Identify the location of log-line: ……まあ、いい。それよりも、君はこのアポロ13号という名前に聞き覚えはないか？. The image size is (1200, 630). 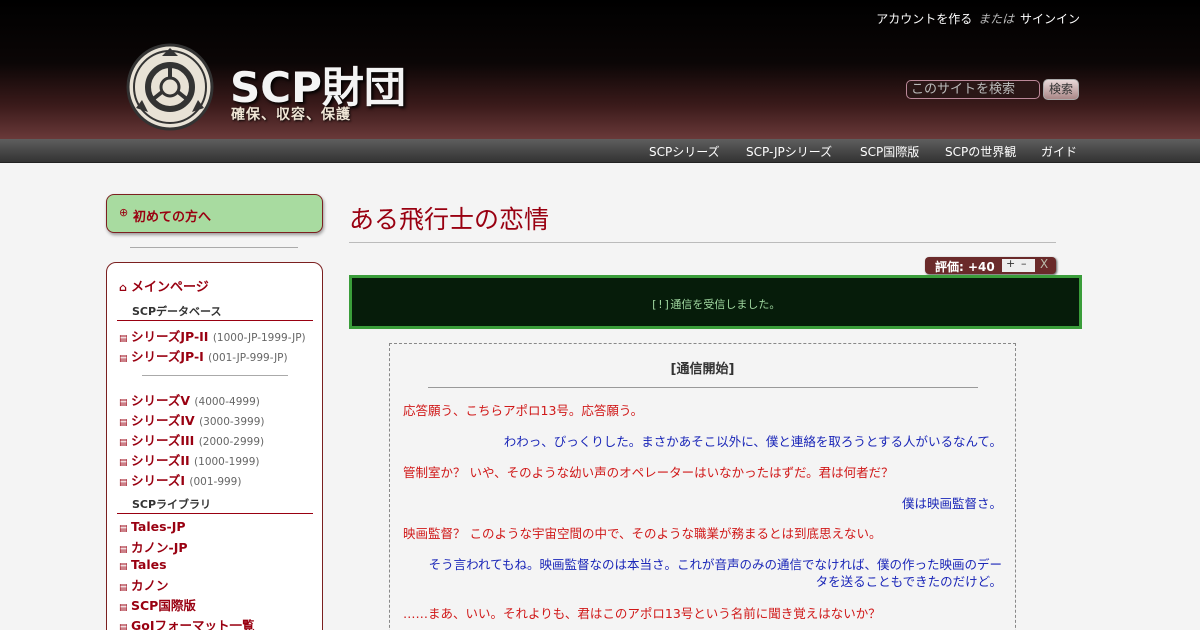
(642, 613).